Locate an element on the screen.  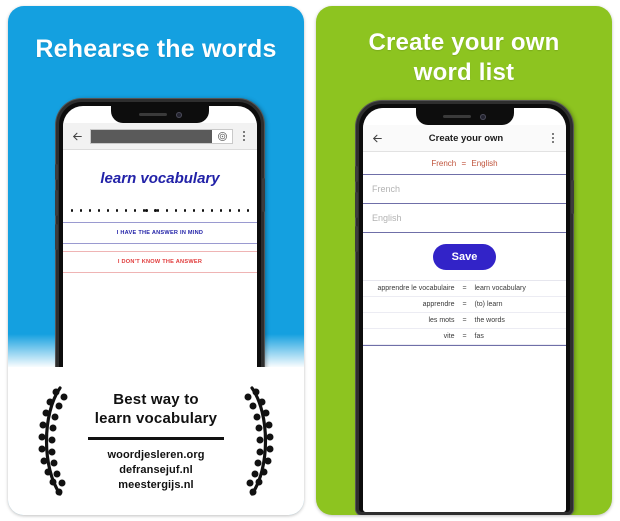
answer-known-button: I HAVE THE ANSWER IN MIND is located at coordinates (160, 232).